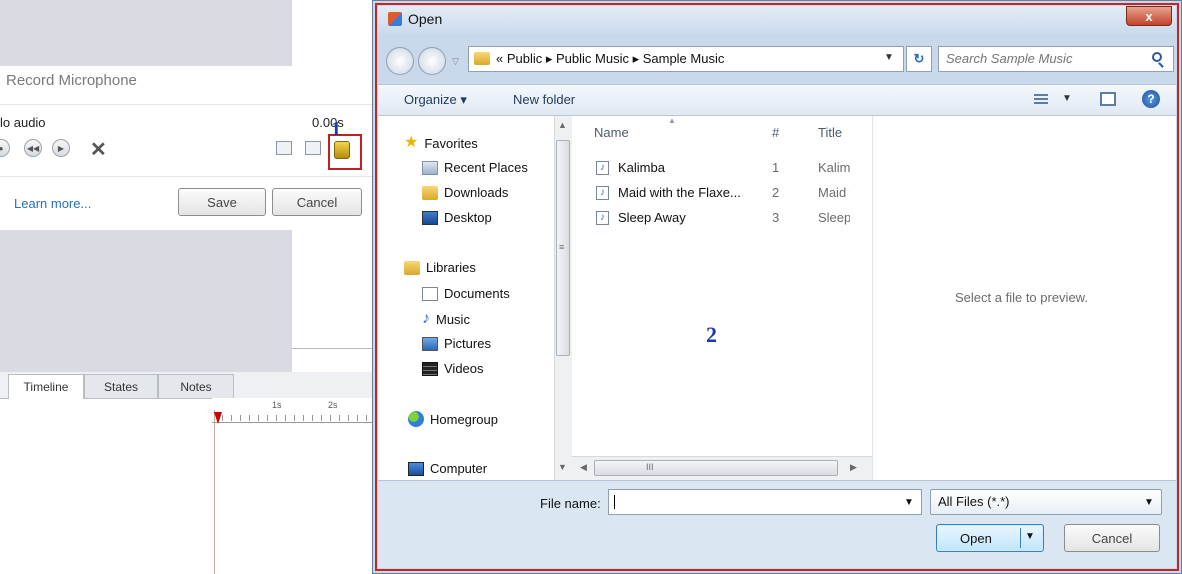 Image resolution: width=1182 pixels, height=574 pixels. Describe the element at coordinates (214, 492) in the screenshot. I see `playhead-line` at that location.